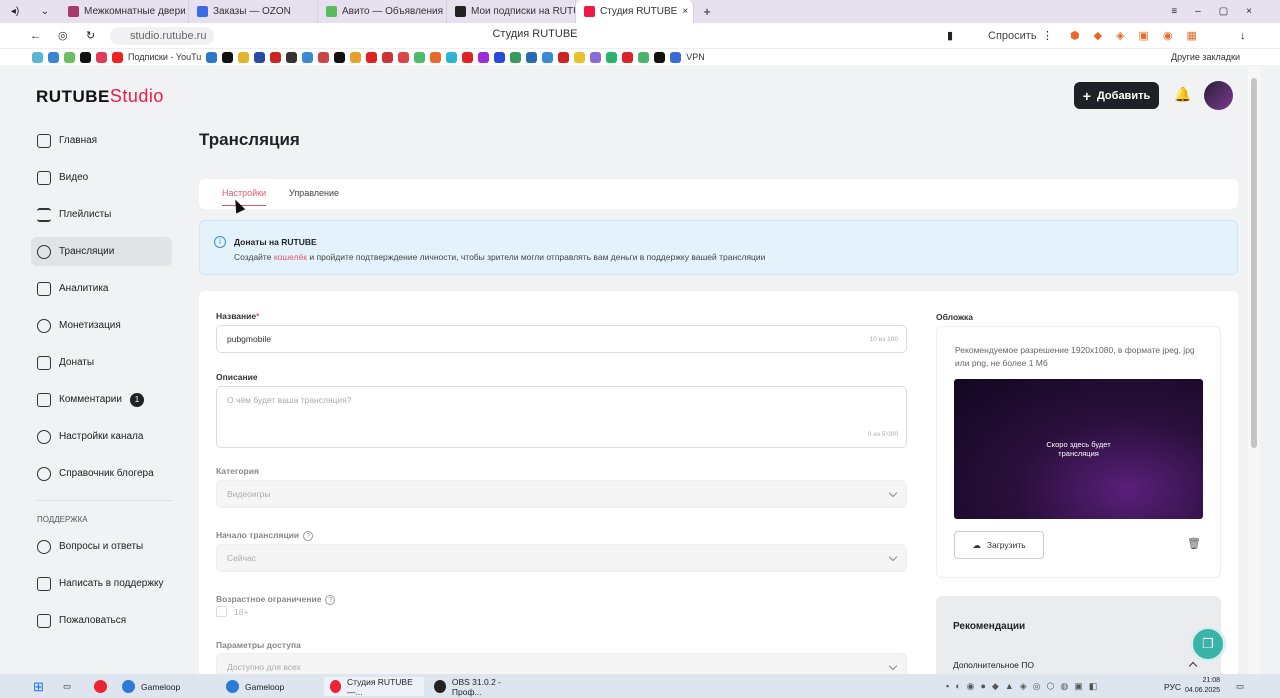 This screenshot has height=698, width=1280. What do you see at coordinates (101, 325) in the screenshot?
I see `sidebar-item-monetization: Монетизация` at bounding box center [101, 325].